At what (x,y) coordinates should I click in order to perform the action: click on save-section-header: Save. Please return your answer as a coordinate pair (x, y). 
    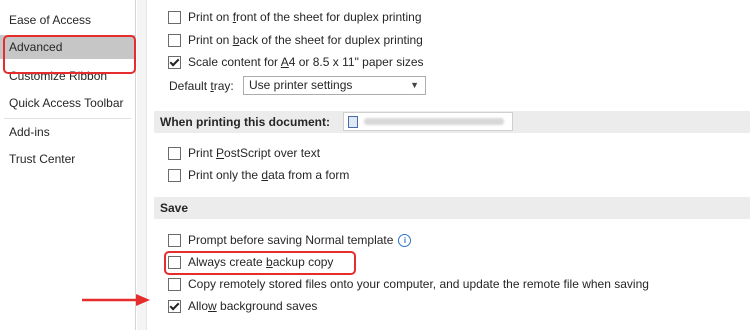
    Looking at the image, I should click on (452, 208).